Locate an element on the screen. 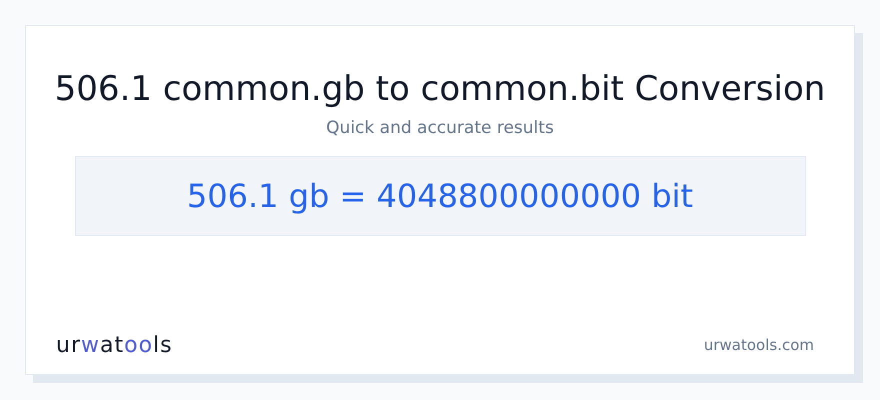  site-link: urwatools.com is located at coordinates (759, 345).